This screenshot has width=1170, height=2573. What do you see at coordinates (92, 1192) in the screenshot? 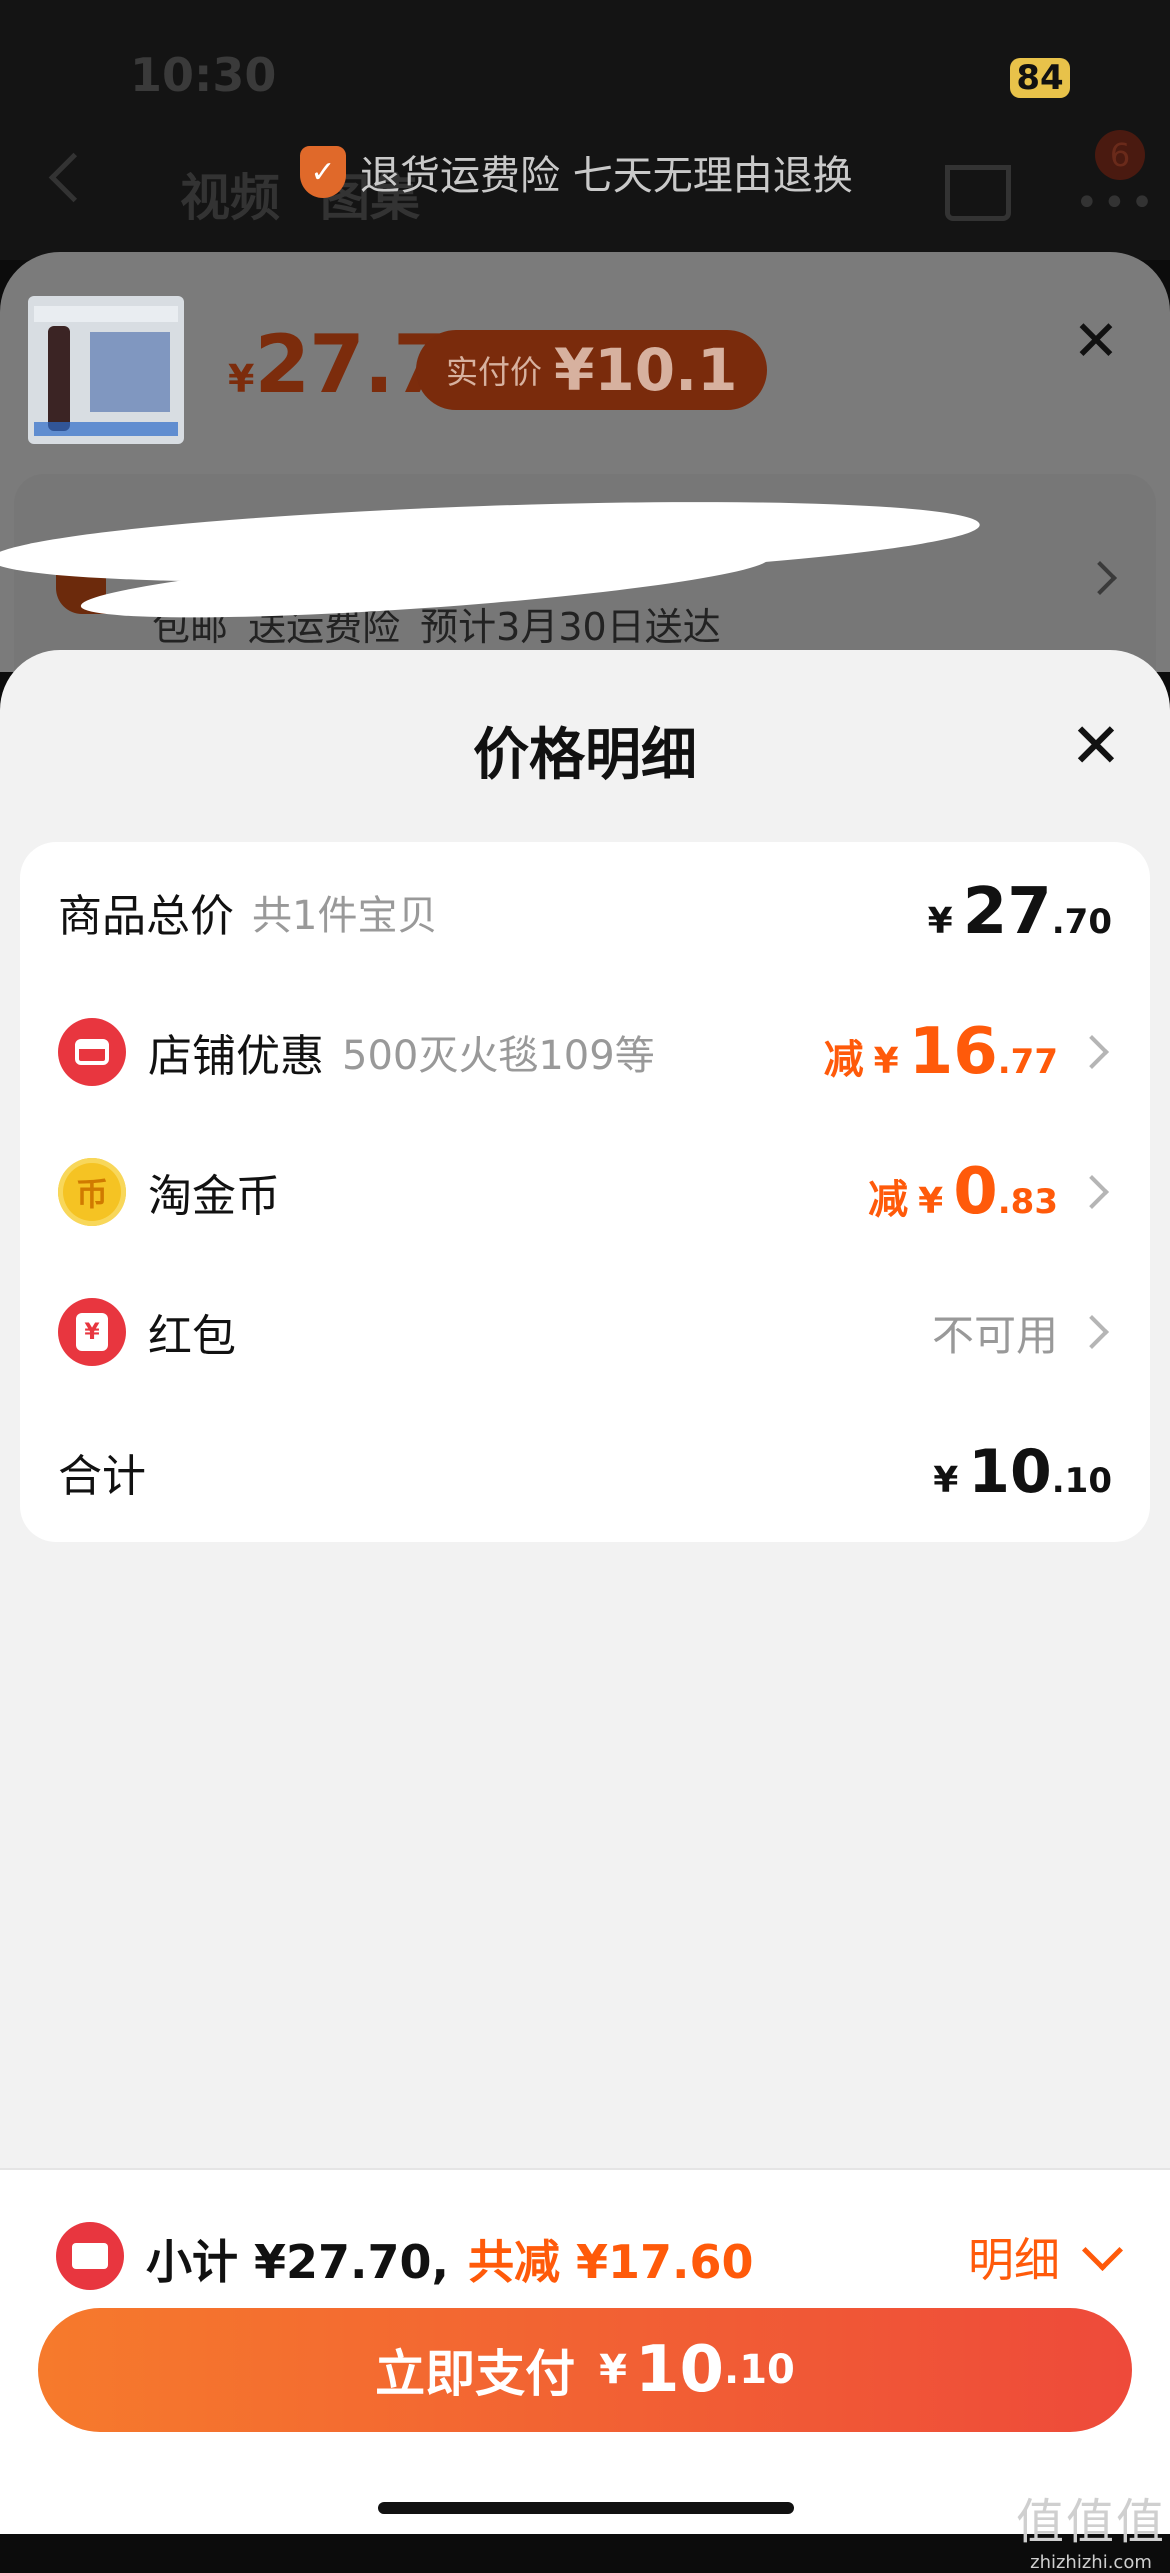
I see `coin-icon: 币` at bounding box center [92, 1192].